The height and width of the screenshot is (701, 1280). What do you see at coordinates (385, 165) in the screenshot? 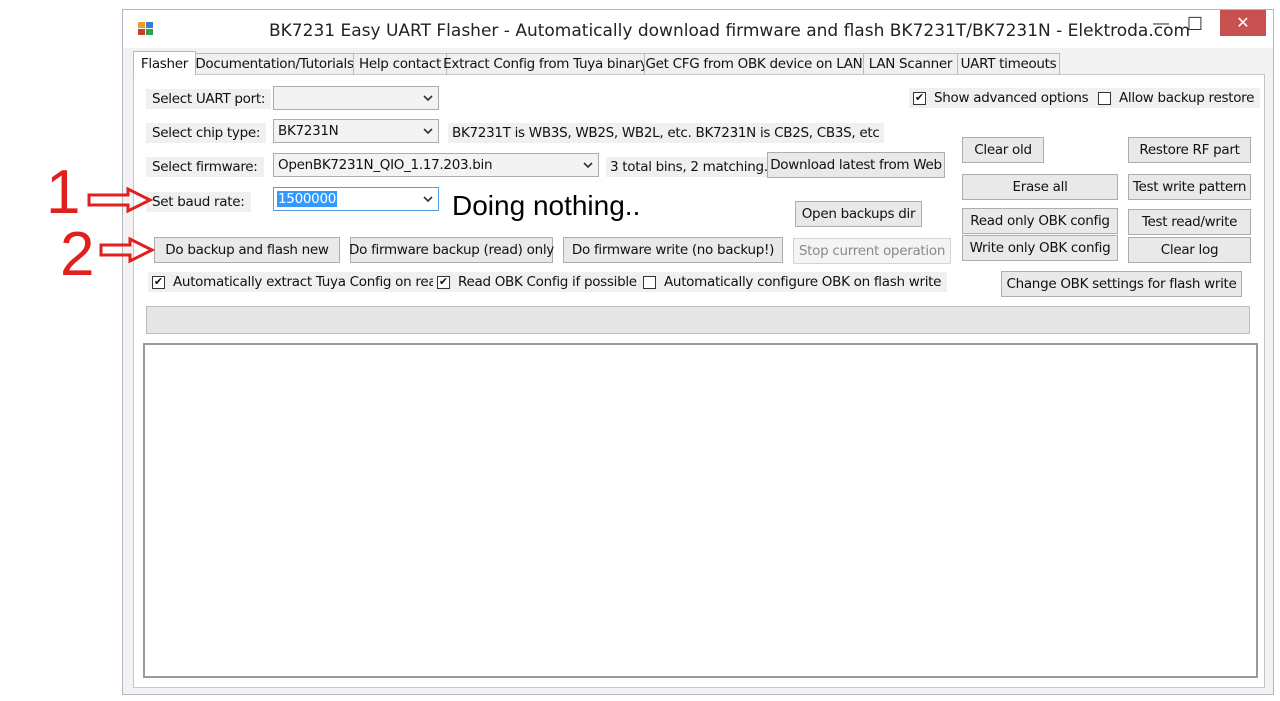
I see `firmware-value: OpenBK7231N_QIO_1.17.203.bin` at bounding box center [385, 165].